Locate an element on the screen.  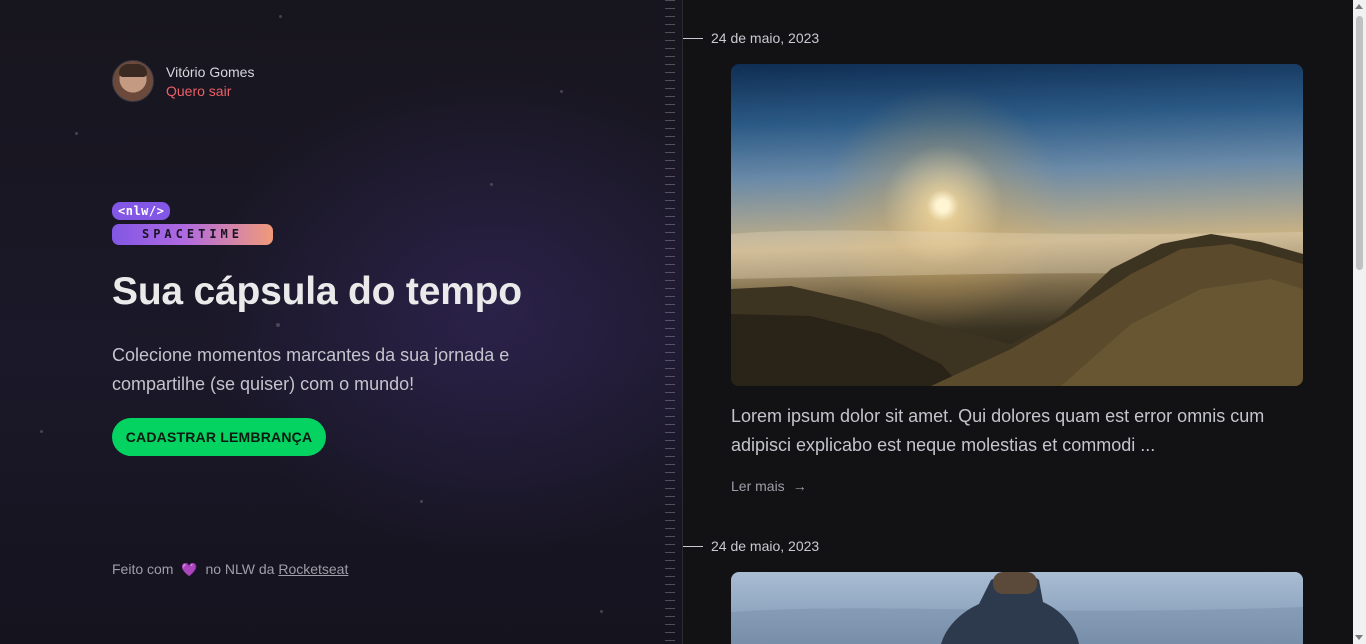
logo-top: <nlw/> is located at coordinates (141, 211).